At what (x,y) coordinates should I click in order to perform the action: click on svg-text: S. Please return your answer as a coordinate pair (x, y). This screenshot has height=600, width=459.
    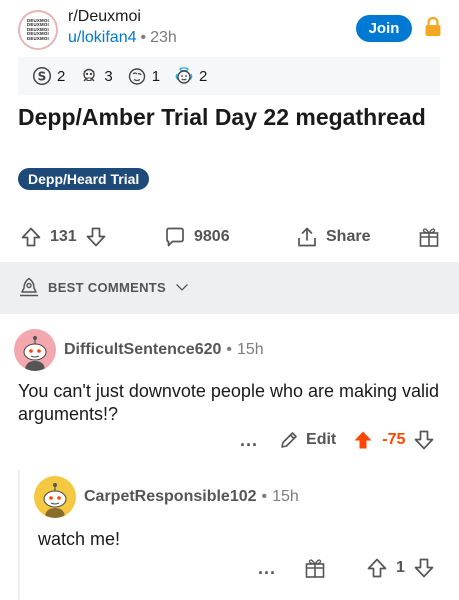
    Looking at the image, I should click on (42, 77).